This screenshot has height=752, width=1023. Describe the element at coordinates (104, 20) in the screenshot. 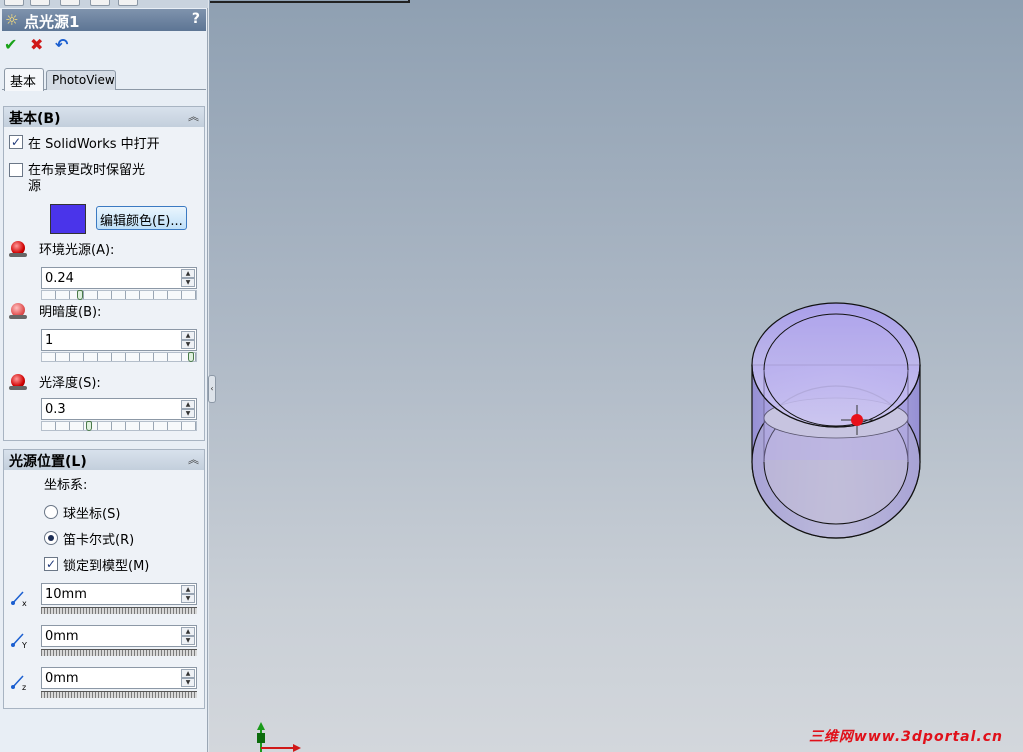

I see `panel-title-bar: ☼ 点光源1 ?` at that location.